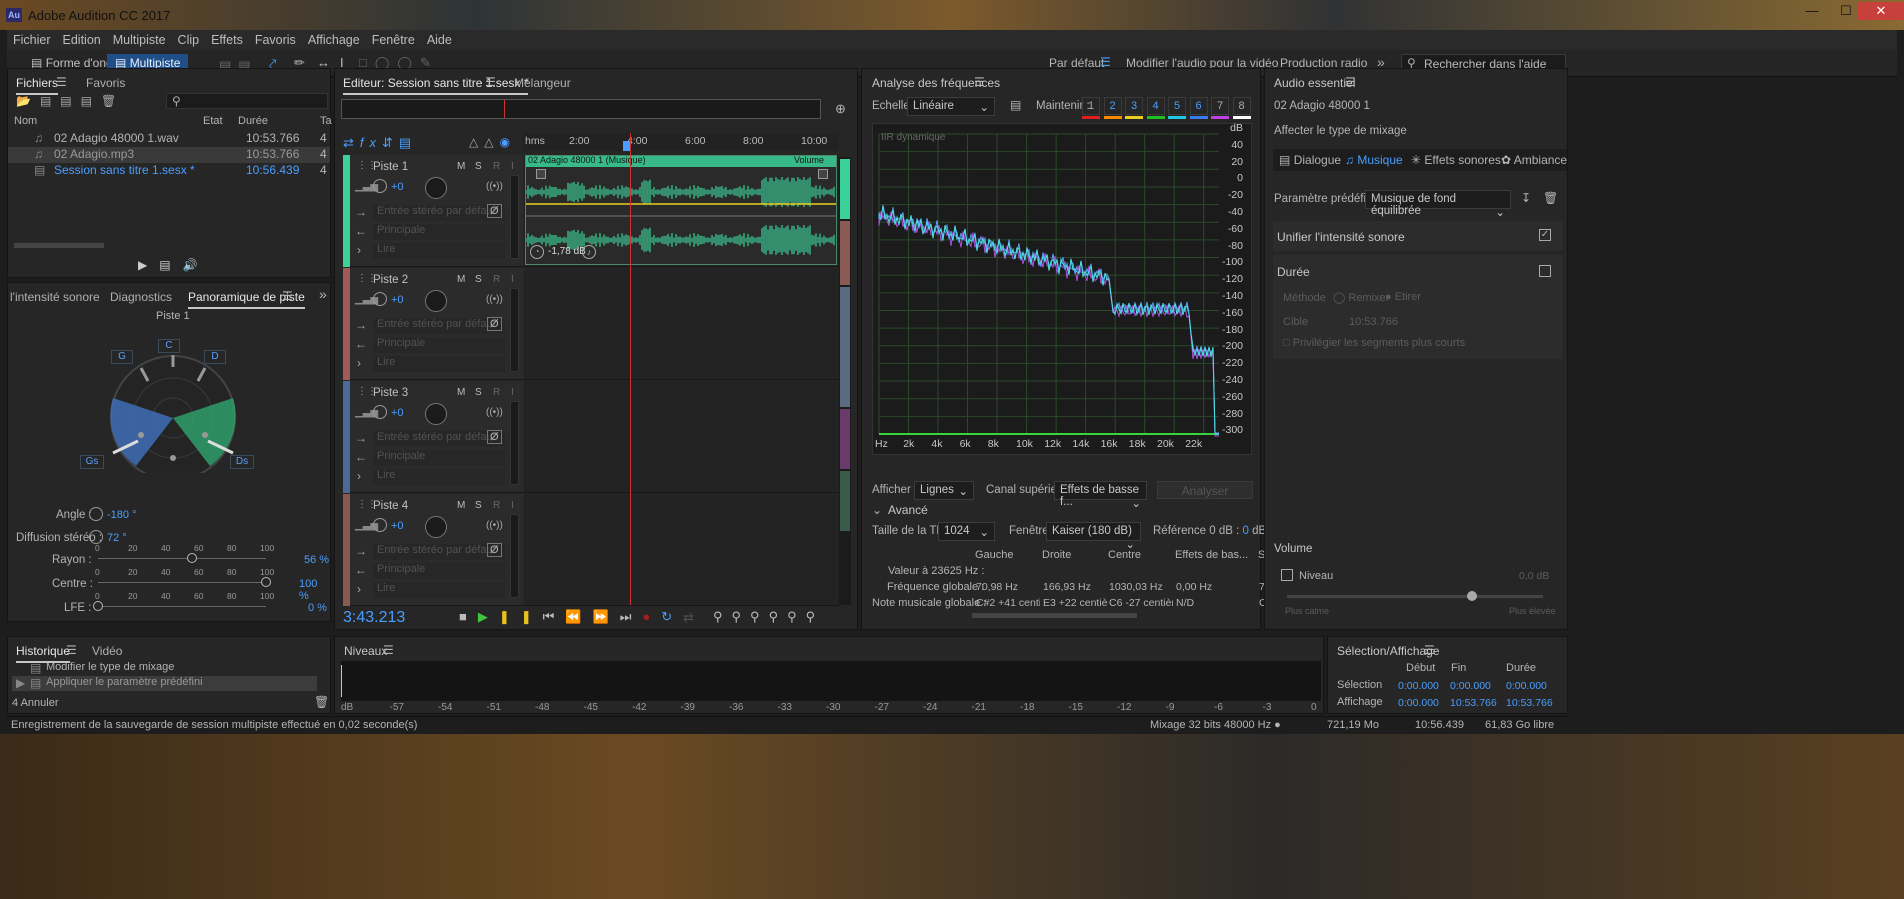 The width and height of the screenshot is (1904, 899). I want to click on goto-end-icon: ⏭, so click(631, 616).